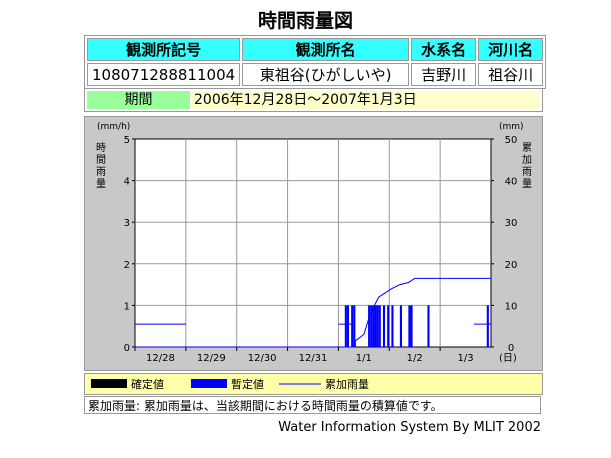 This screenshot has height=458, width=611. Describe the element at coordinates (444, 49) in the screenshot. I see `header-water-system: 水系名` at that location.